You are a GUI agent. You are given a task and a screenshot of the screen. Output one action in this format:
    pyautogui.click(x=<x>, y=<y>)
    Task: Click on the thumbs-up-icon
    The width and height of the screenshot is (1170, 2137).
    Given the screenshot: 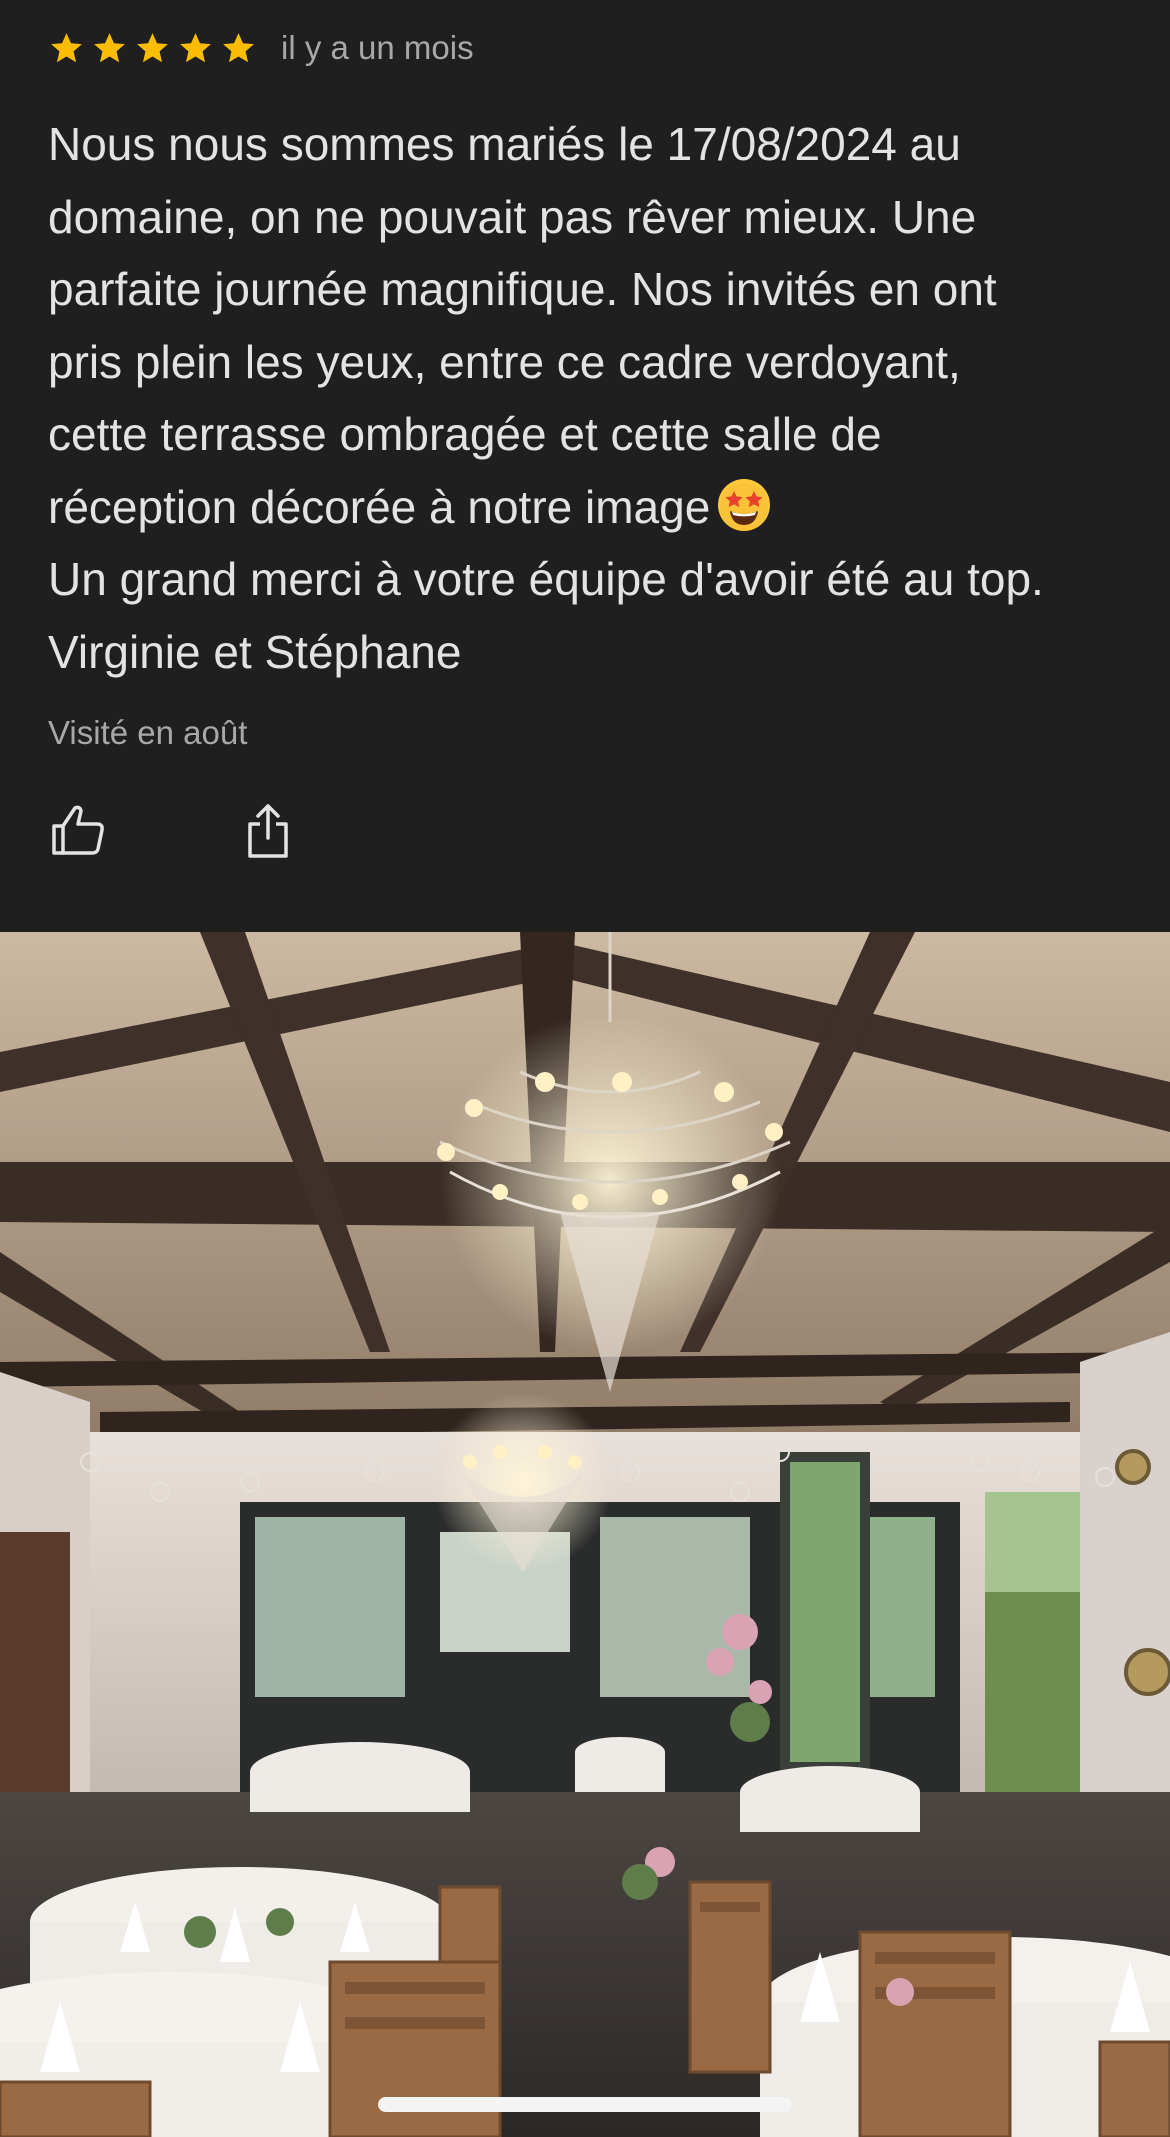 What is the action you would take?
    pyautogui.click(x=78, y=830)
    